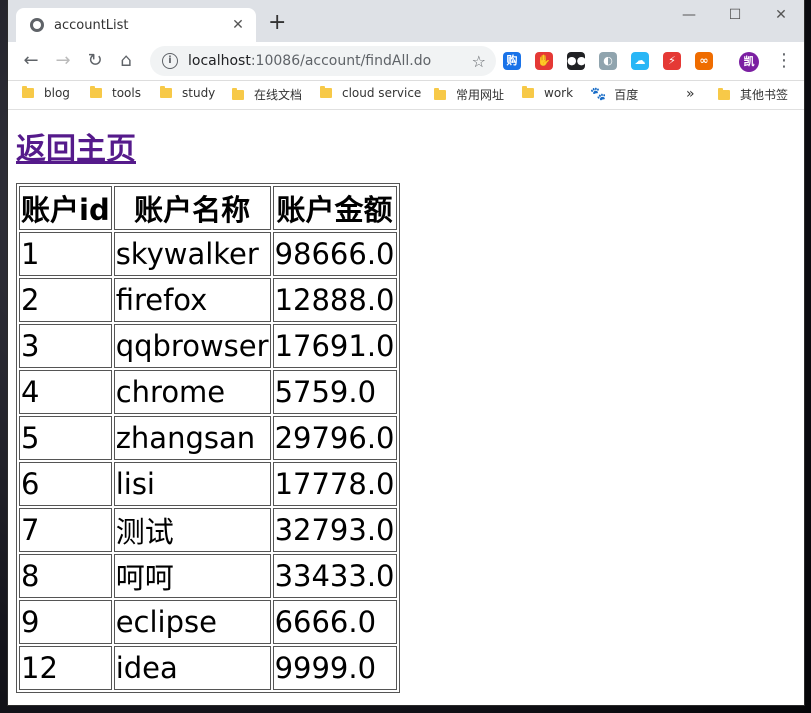 Image resolution: width=811 pixels, height=713 pixels. I want to click on cell-amount: 6666.0, so click(334, 622).